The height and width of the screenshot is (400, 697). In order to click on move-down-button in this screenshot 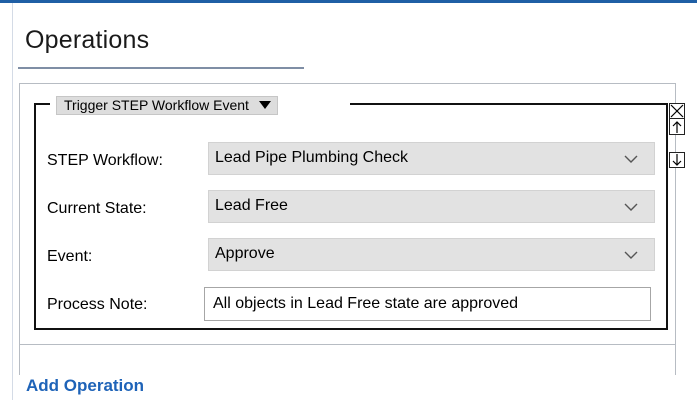, I will do `click(677, 160)`.